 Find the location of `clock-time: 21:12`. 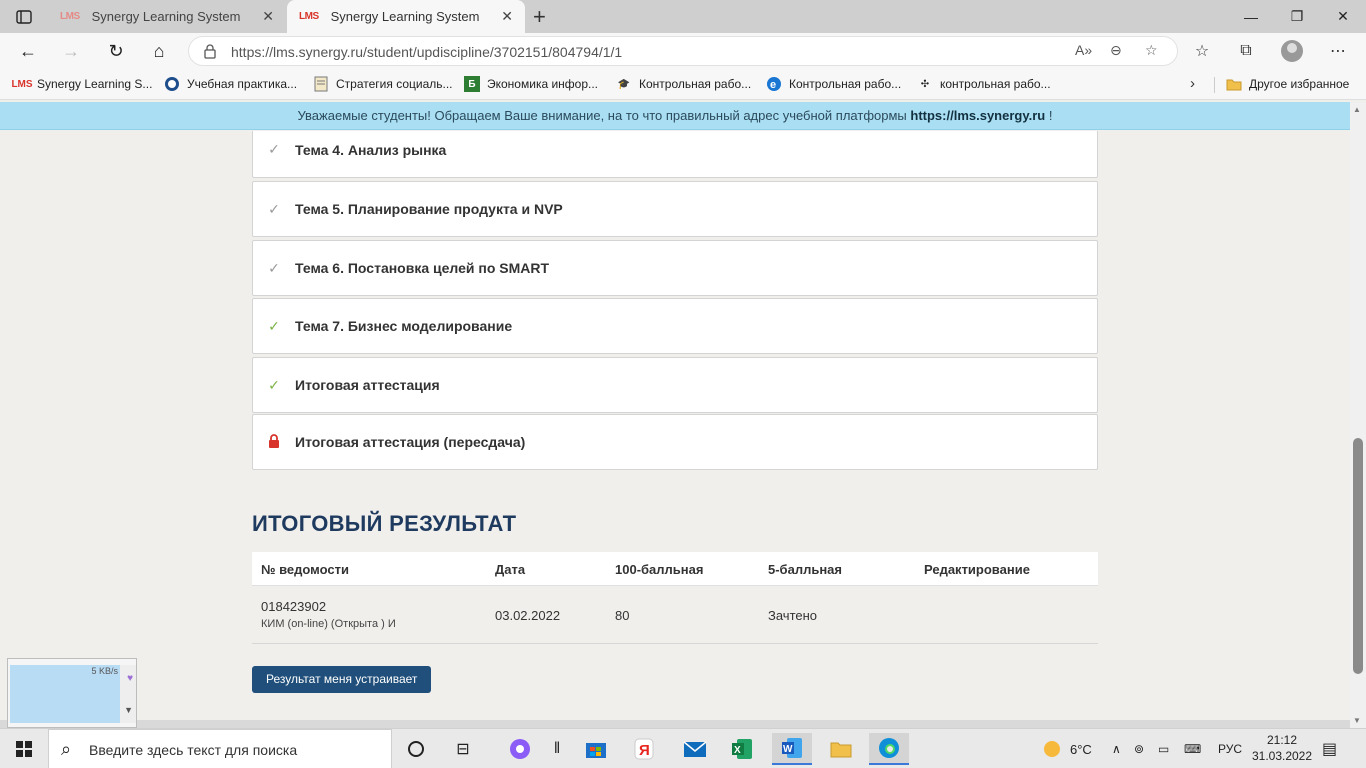

clock-time: 21:12 is located at coordinates (1282, 740).